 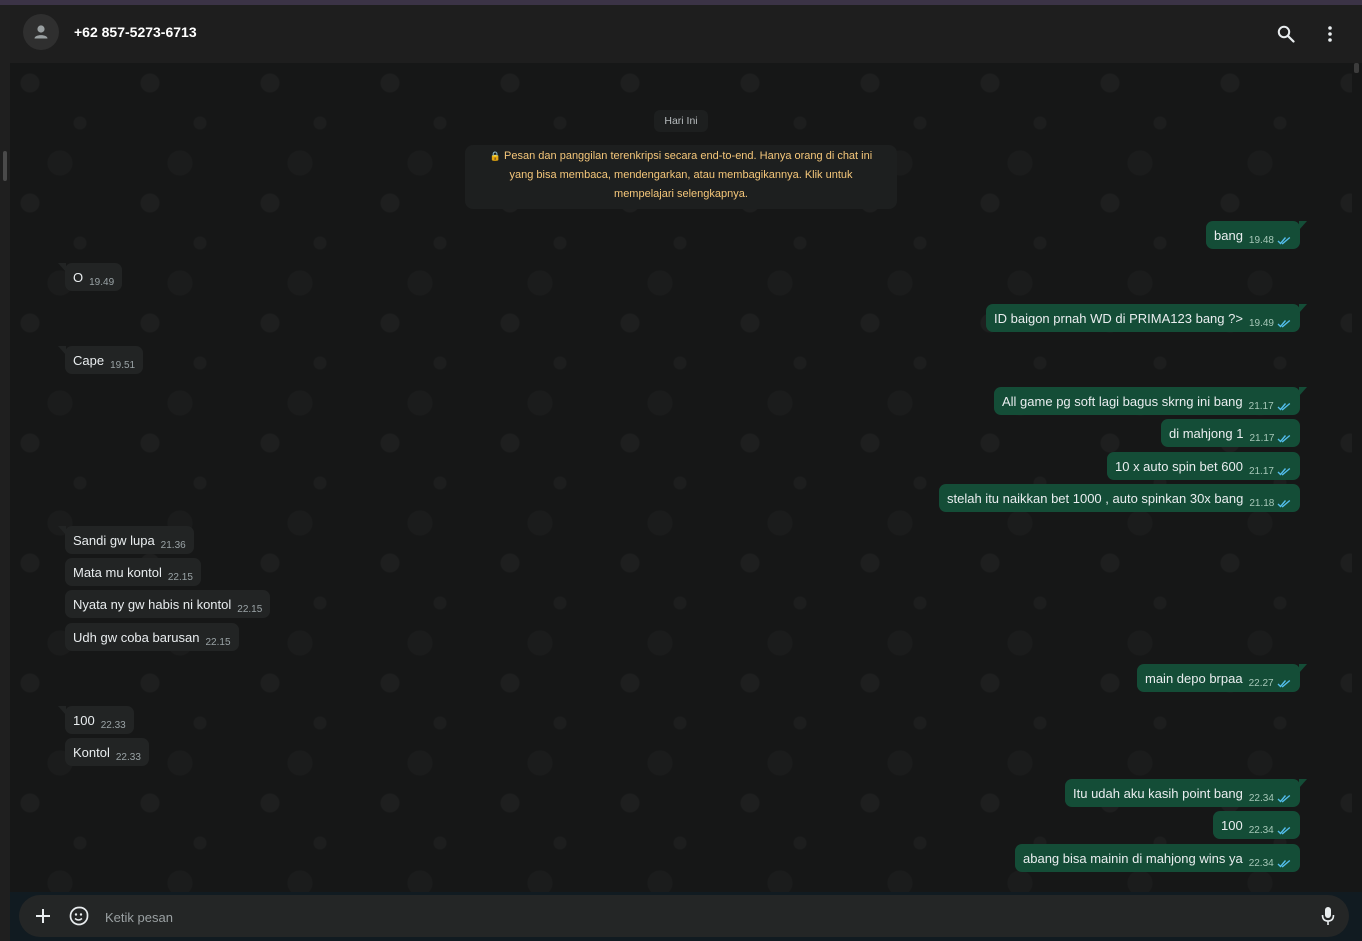 What do you see at coordinates (1356, 68) in the screenshot?
I see `chat-scroll-thumb` at bounding box center [1356, 68].